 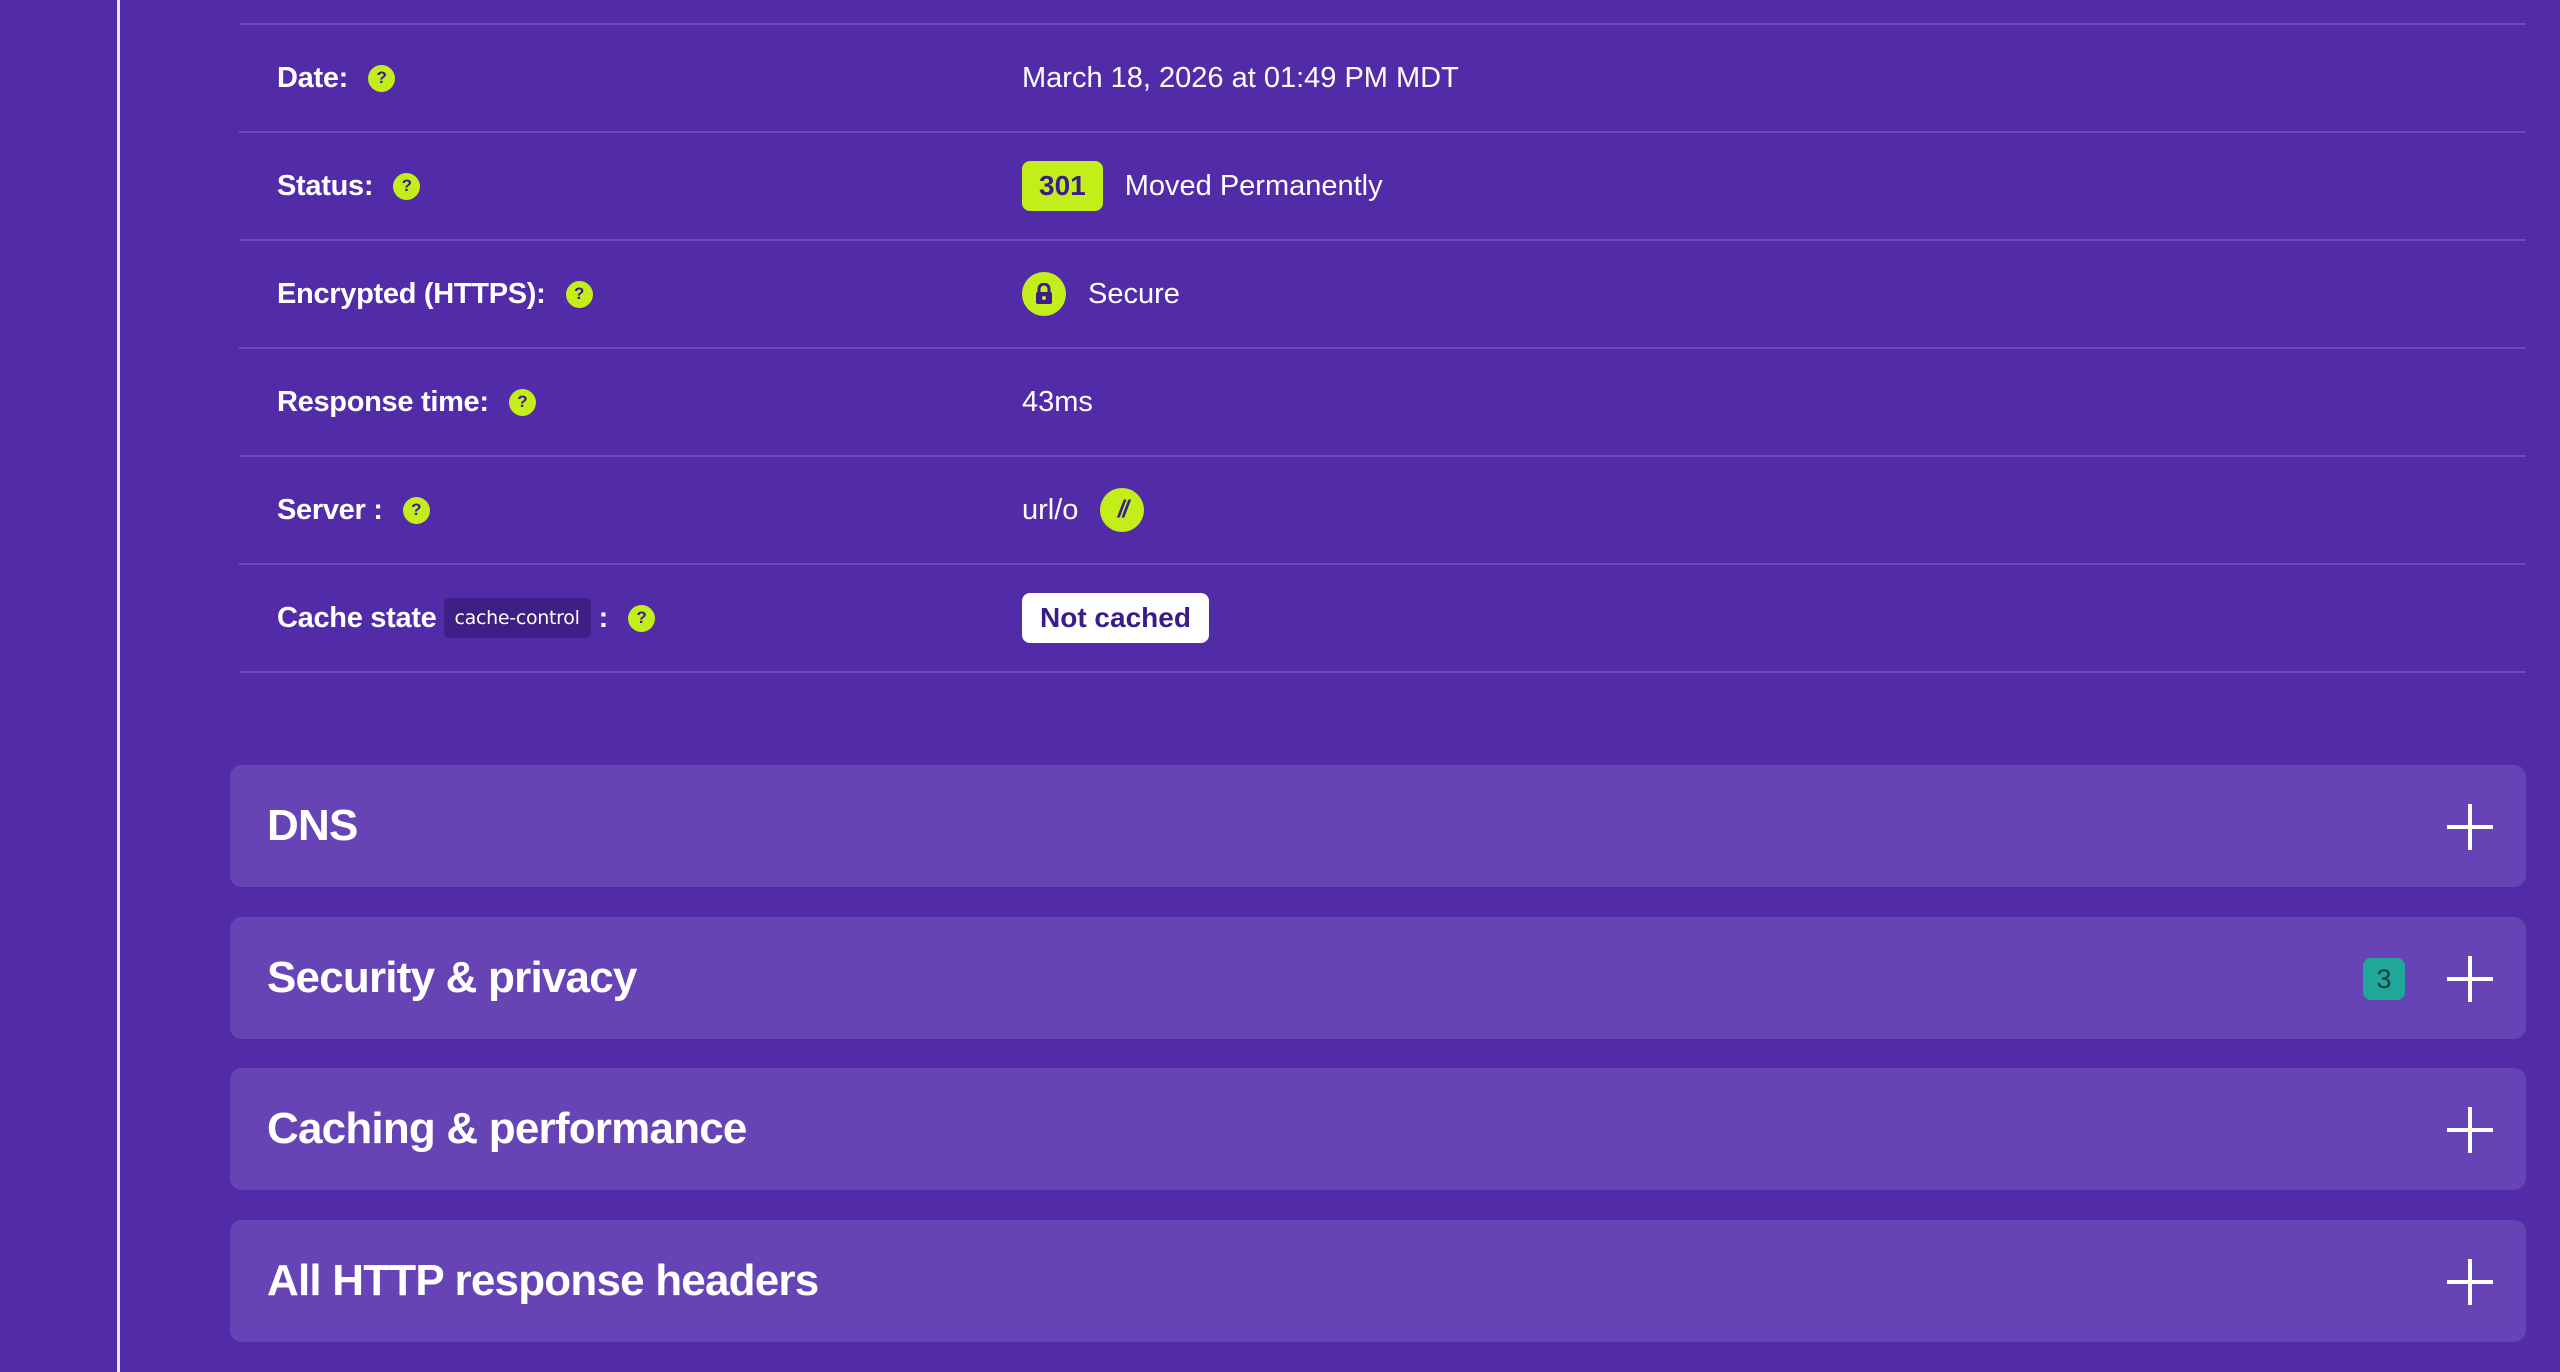 I want to click on response-time-help-icon: ?, so click(x=522, y=402).